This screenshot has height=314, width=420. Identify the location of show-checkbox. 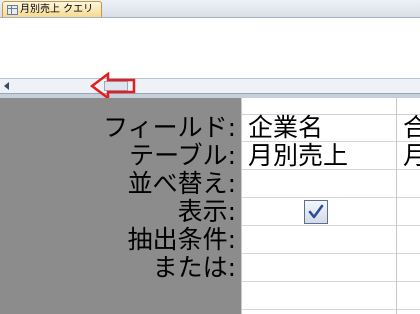
(316, 212).